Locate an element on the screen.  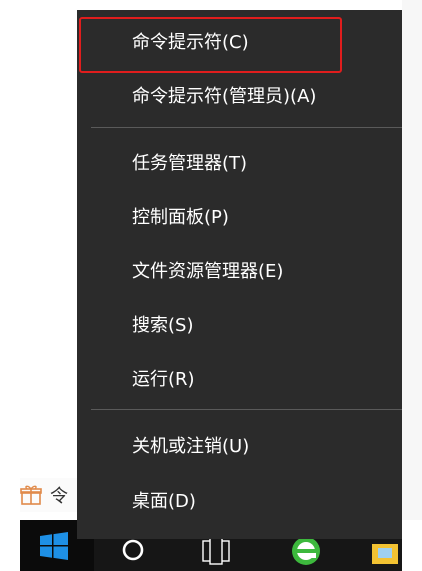
menu-item-command-prompt: 命令提示符(C) is located at coordinates (239, 41).